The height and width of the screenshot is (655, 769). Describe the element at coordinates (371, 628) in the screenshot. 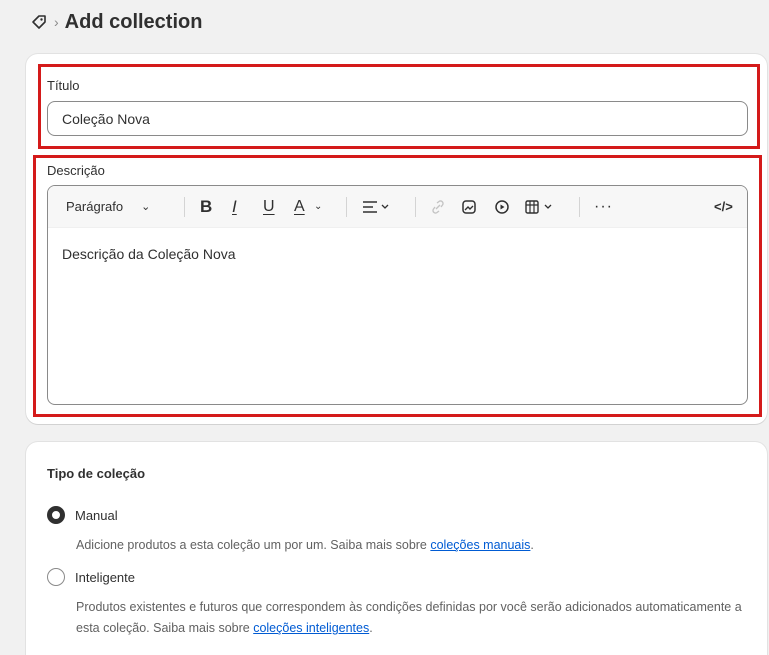

I see `smart-help-end: .` at that location.